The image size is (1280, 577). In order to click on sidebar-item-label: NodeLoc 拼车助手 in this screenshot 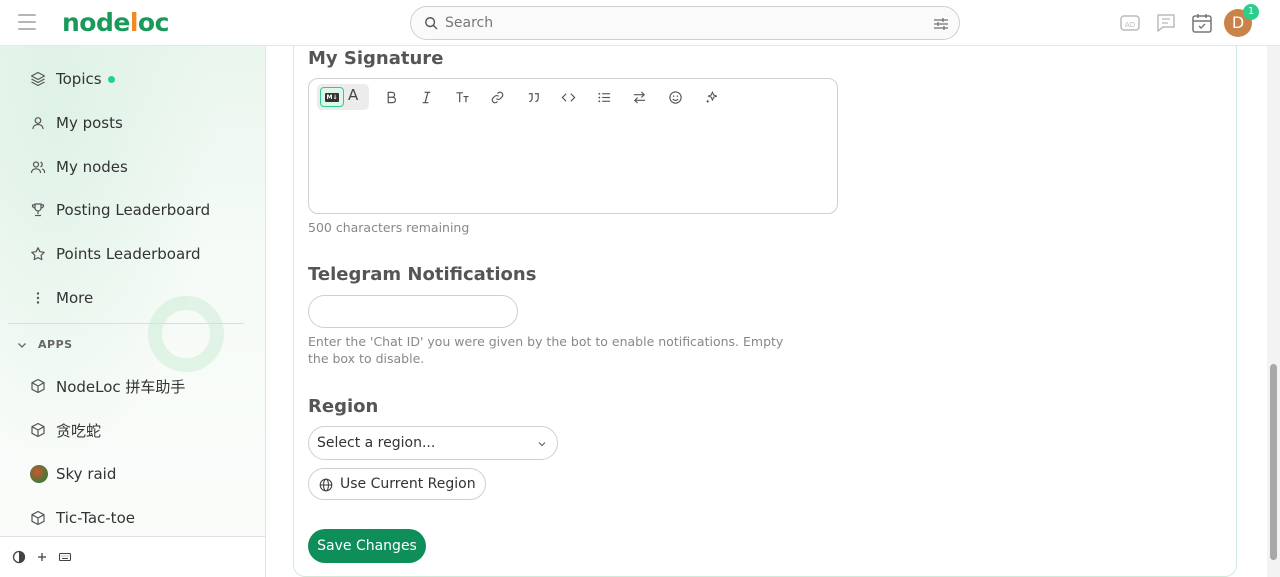, I will do `click(121, 386)`.